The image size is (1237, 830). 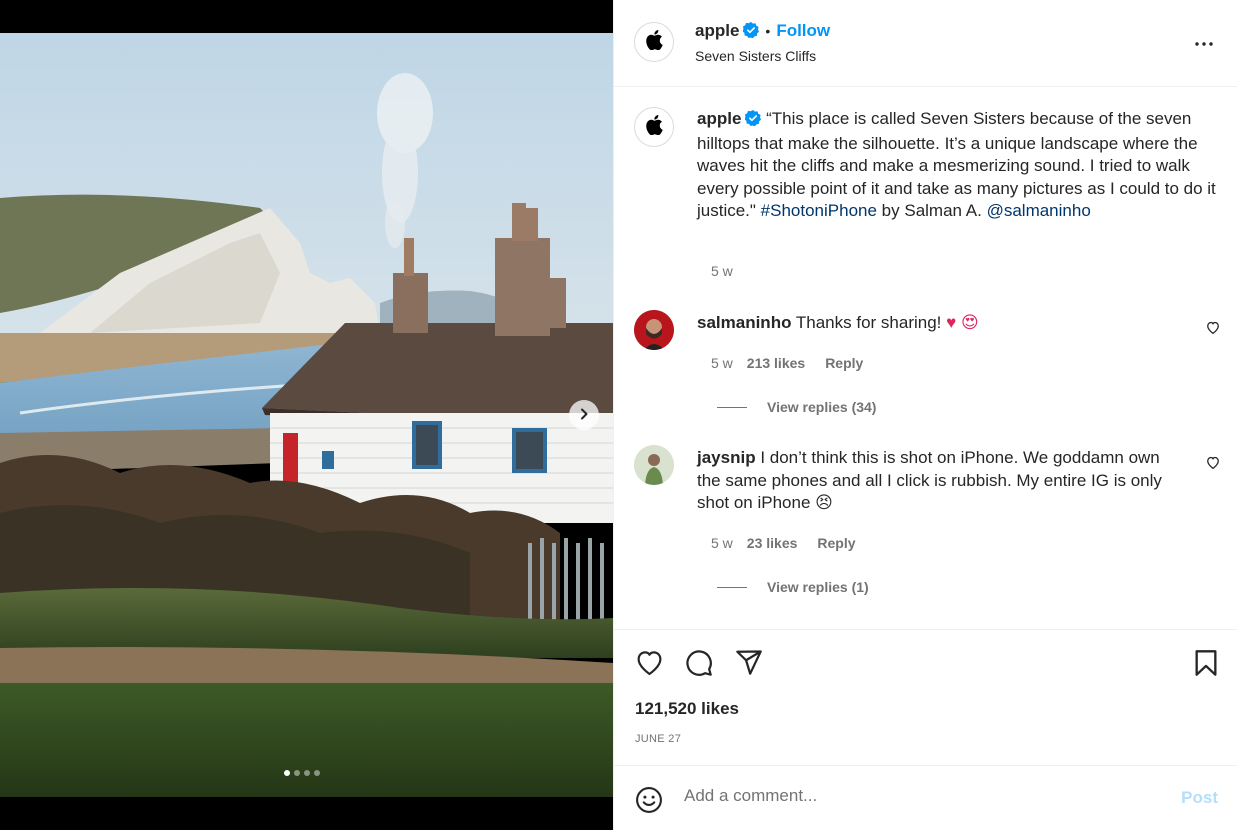 I want to click on like-button, so click(x=649, y=665).